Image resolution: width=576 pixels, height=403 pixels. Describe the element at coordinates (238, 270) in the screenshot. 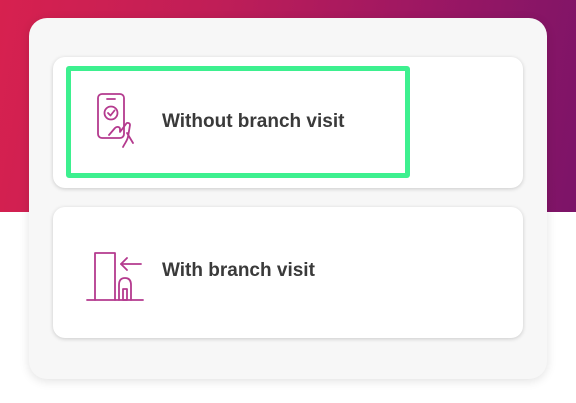

I see `option-label: With branch visit` at that location.